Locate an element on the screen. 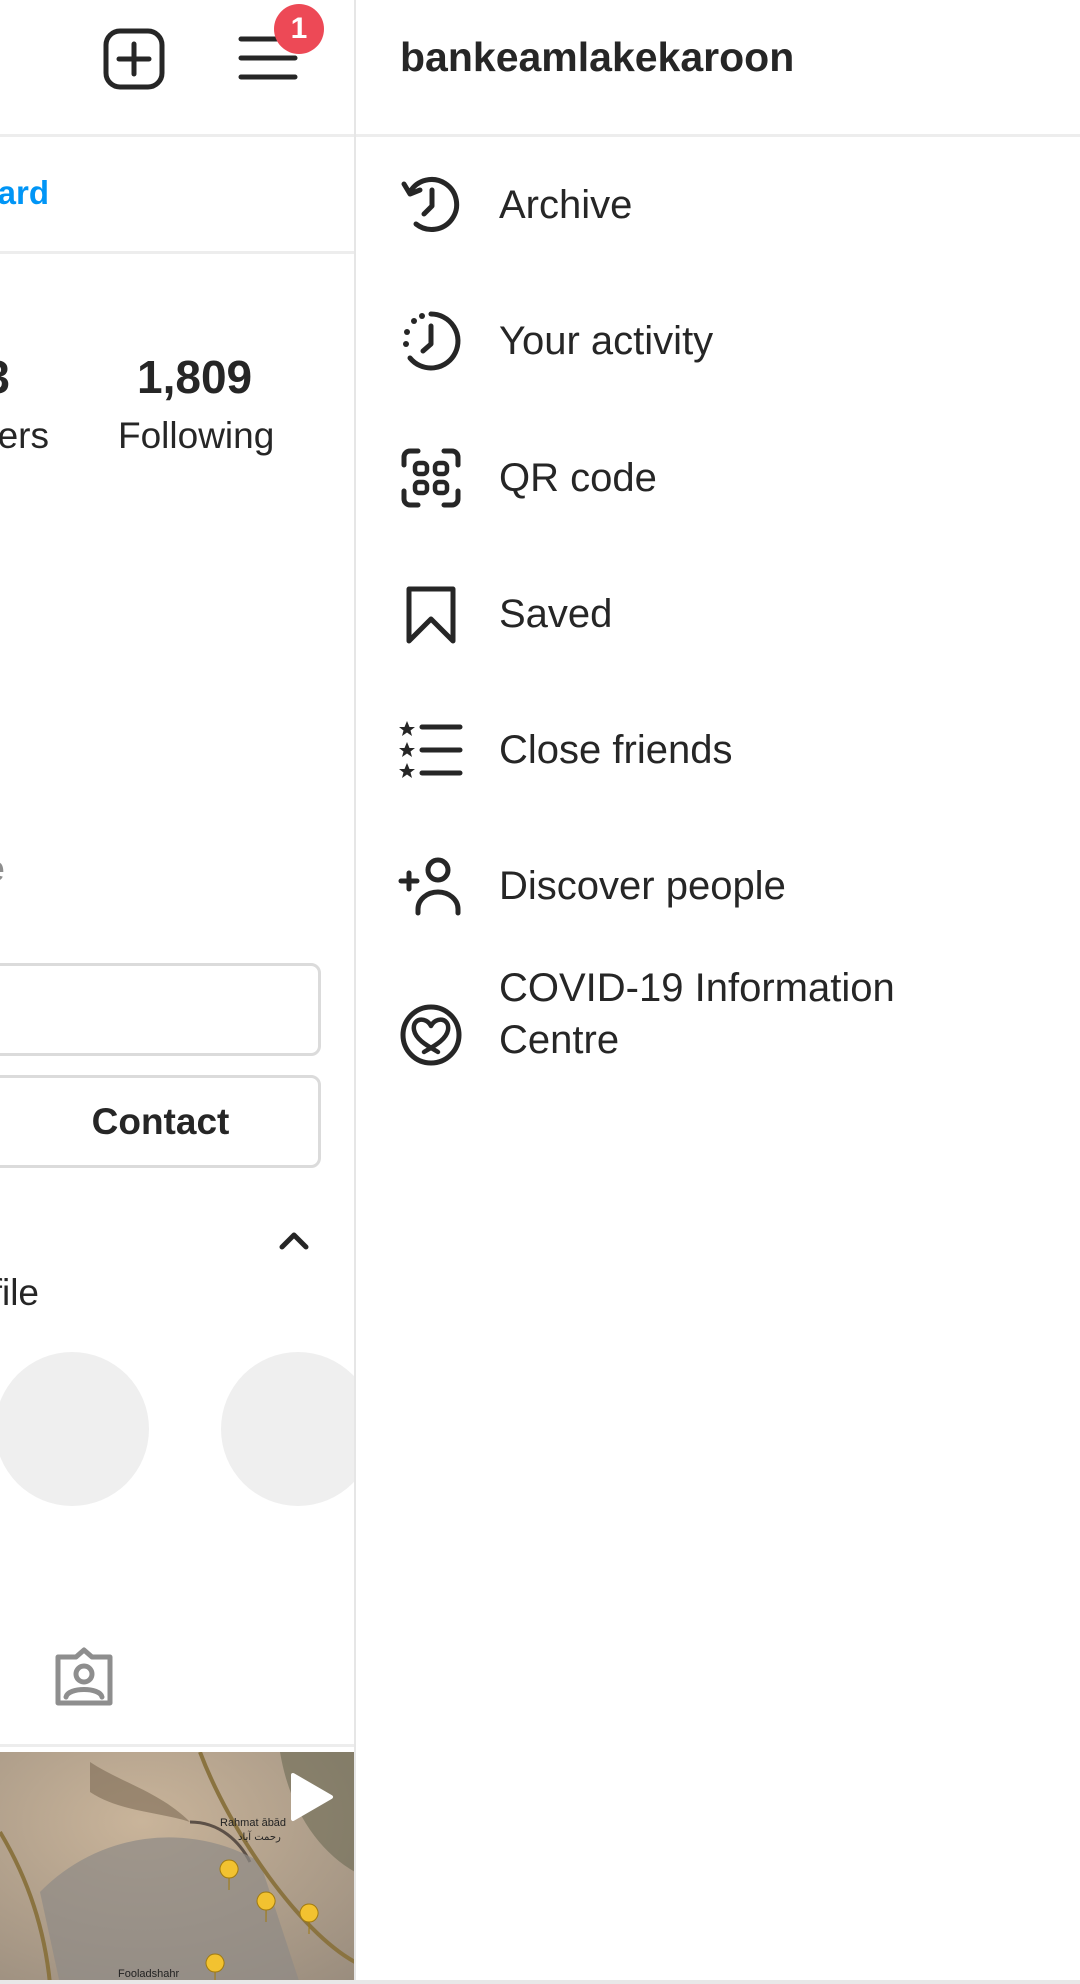  menu-item-close-friends: Close friends is located at coordinates (718, 750).